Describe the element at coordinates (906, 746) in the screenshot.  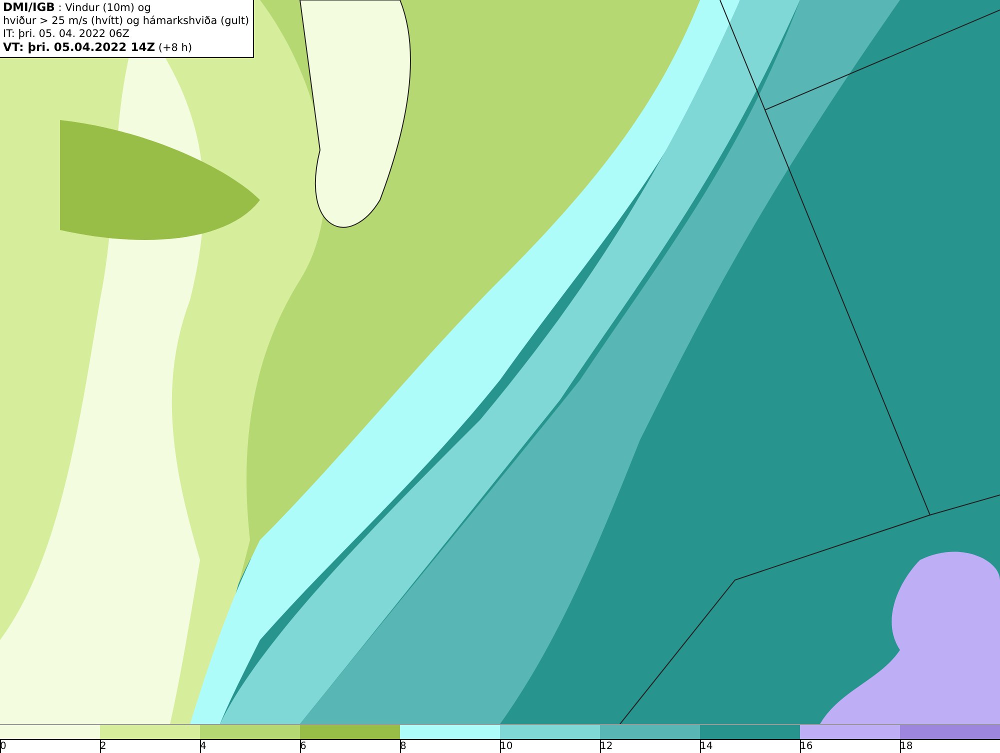
I see `legend-tick-label: 18` at that location.